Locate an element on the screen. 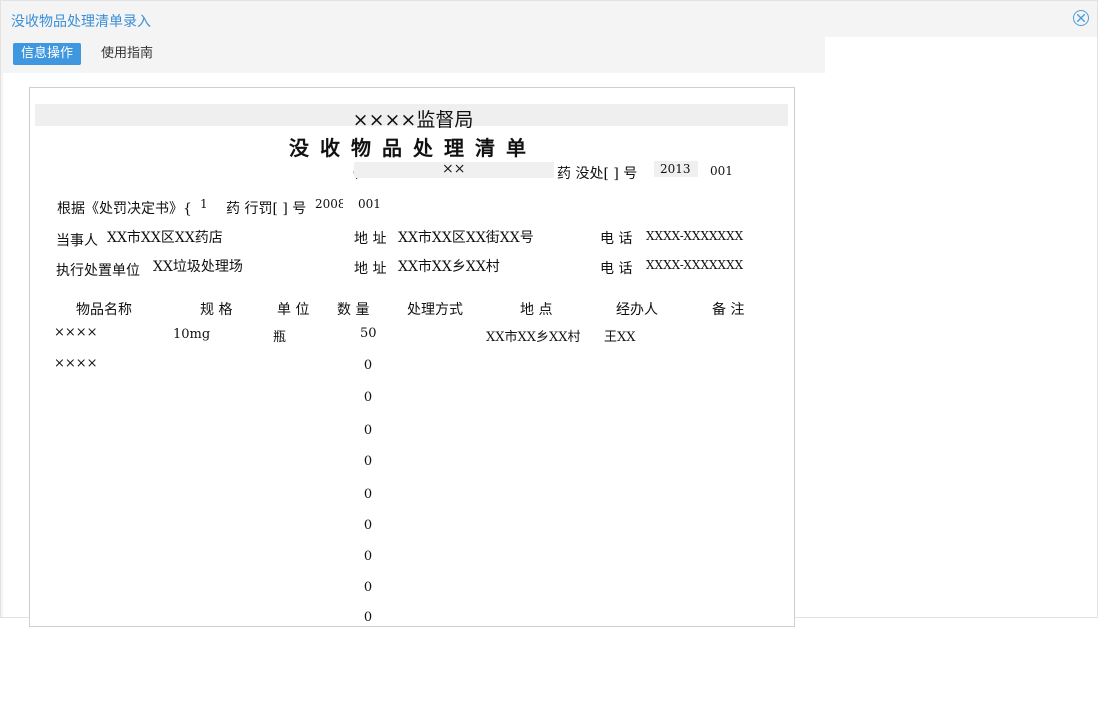 Image resolution: width=1098 pixels, height=727 pixels. row10-qty: 0 is located at coordinates (368, 617).